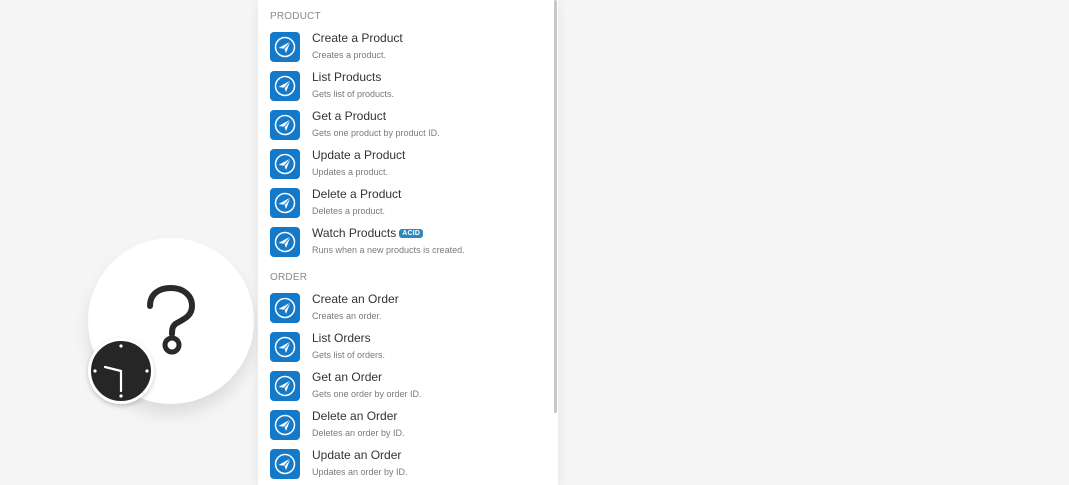 Image resolution: width=1069 pixels, height=485 pixels. I want to click on module-title: List Products, so click(346, 77).